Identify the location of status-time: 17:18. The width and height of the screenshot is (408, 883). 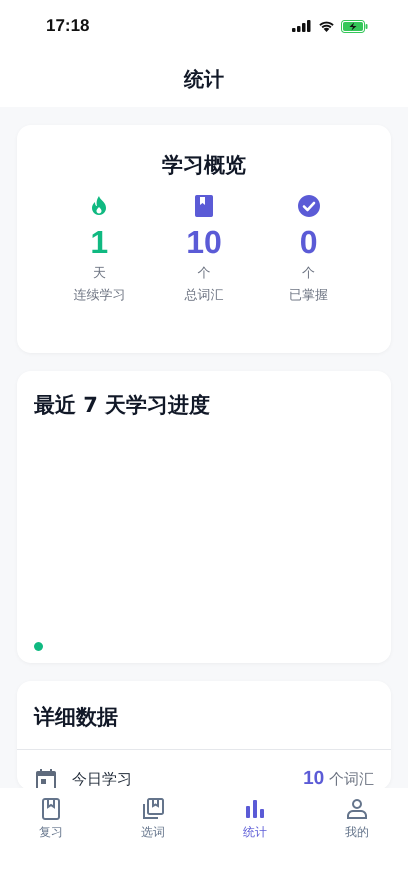
(68, 26).